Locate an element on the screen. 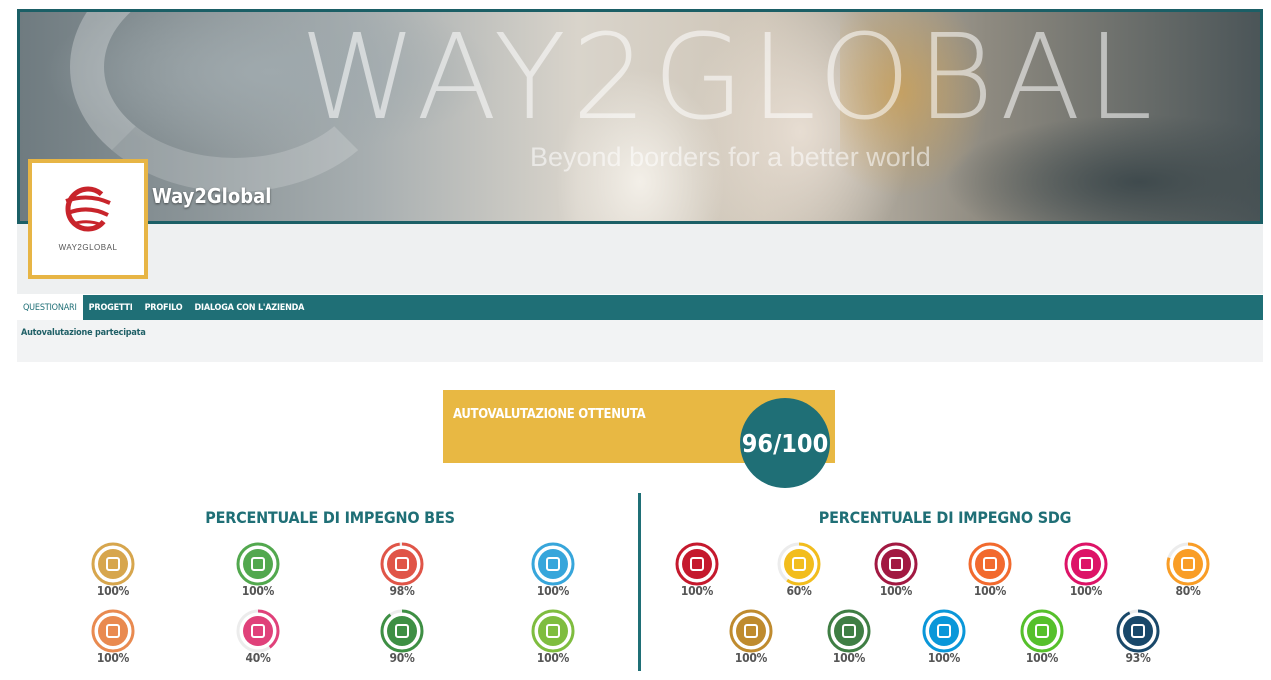 This screenshot has width=1271, height=680. score-title: AUTOVALUTAZIONE OTTENUTA is located at coordinates (549, 414).